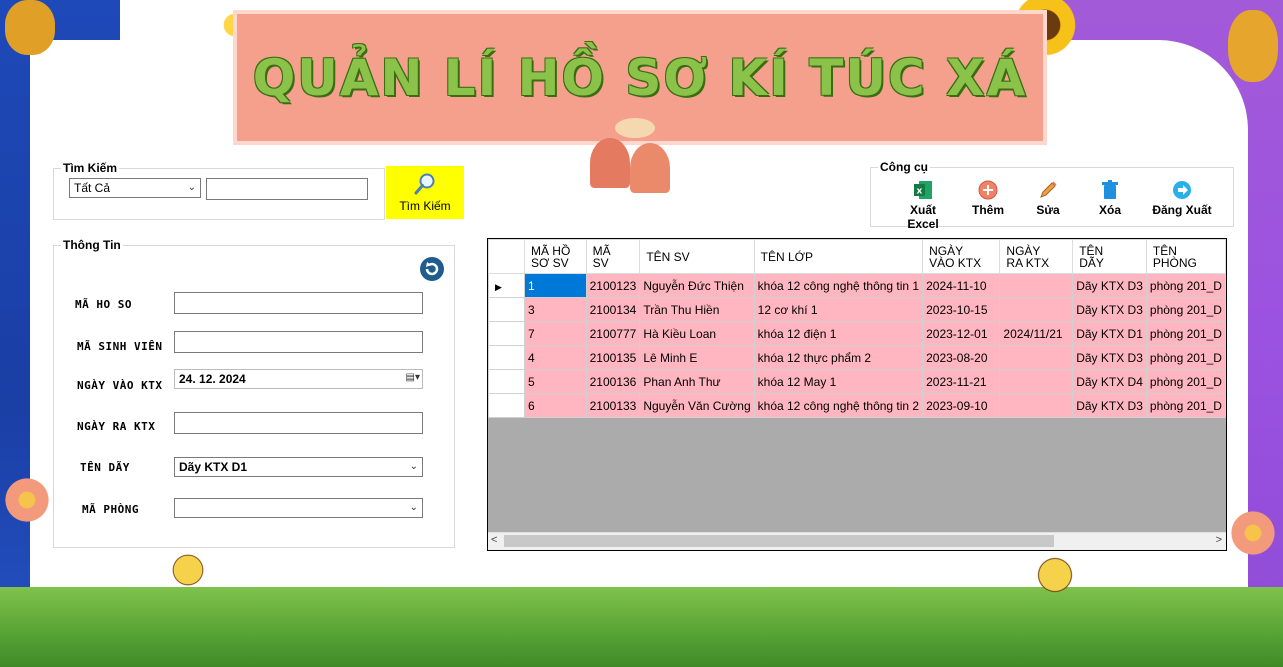 This screenshot has height=667, width=1283. I want to click on delete-button: Xóa, so click(1110, 200).